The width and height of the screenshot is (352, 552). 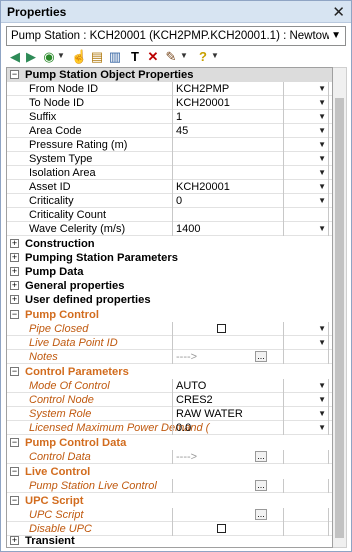 What do you see at coordinates (169, 244) in the screenshot?
I see `category-construction: + Construction` at bounding box center [169, 244].